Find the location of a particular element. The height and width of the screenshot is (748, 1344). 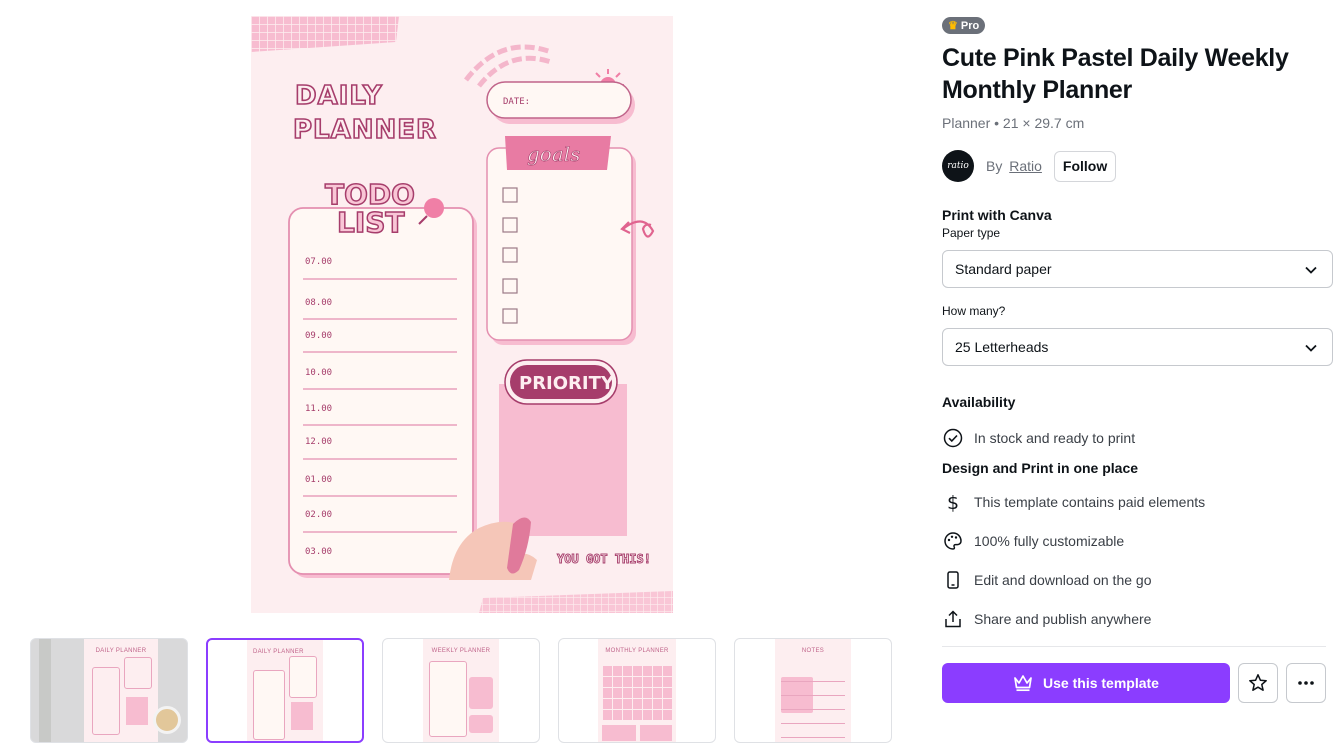

thumbnail-notes: NOTES is located at coordinates (813, 690).